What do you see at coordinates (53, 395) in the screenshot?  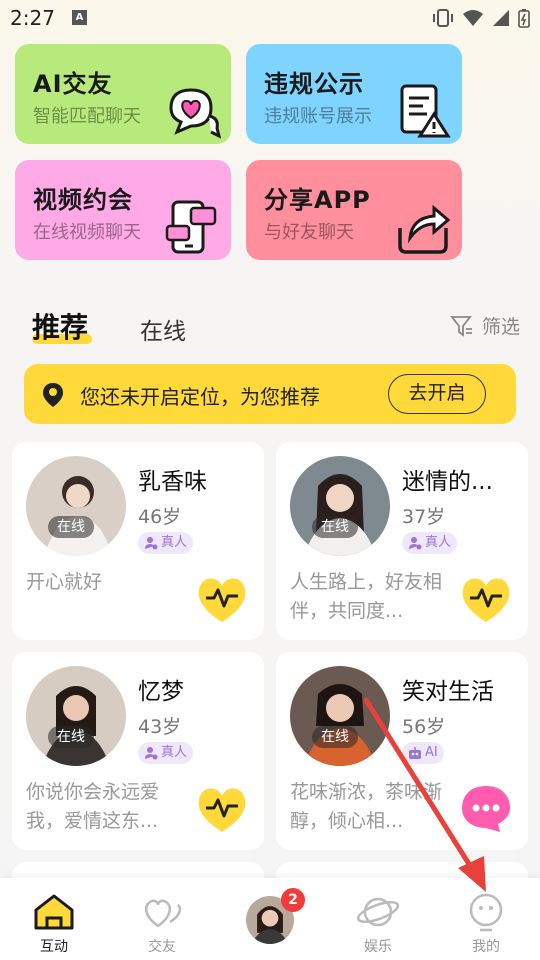 I see `location-pin-icon` at bounding box center [53, 395].